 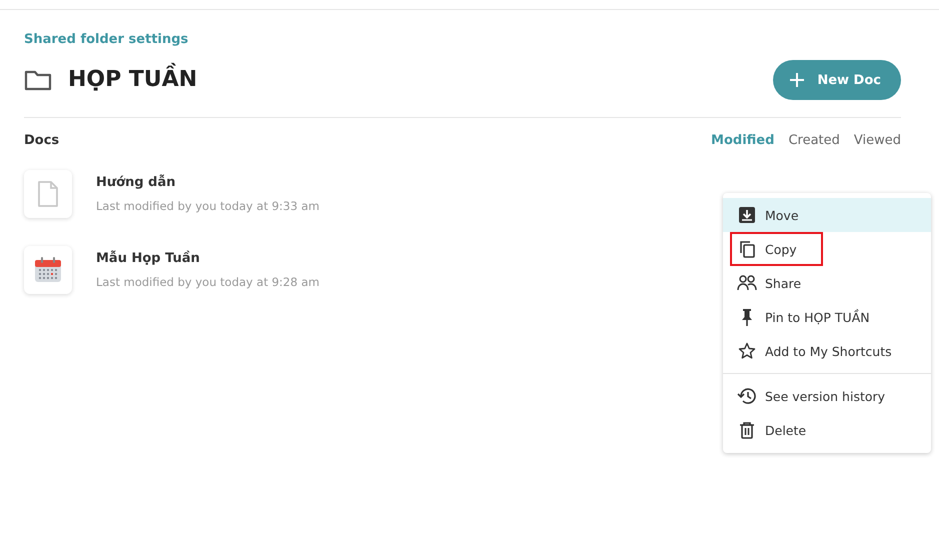 I want to click on menu-item: Move, so click(x=827, y=215).